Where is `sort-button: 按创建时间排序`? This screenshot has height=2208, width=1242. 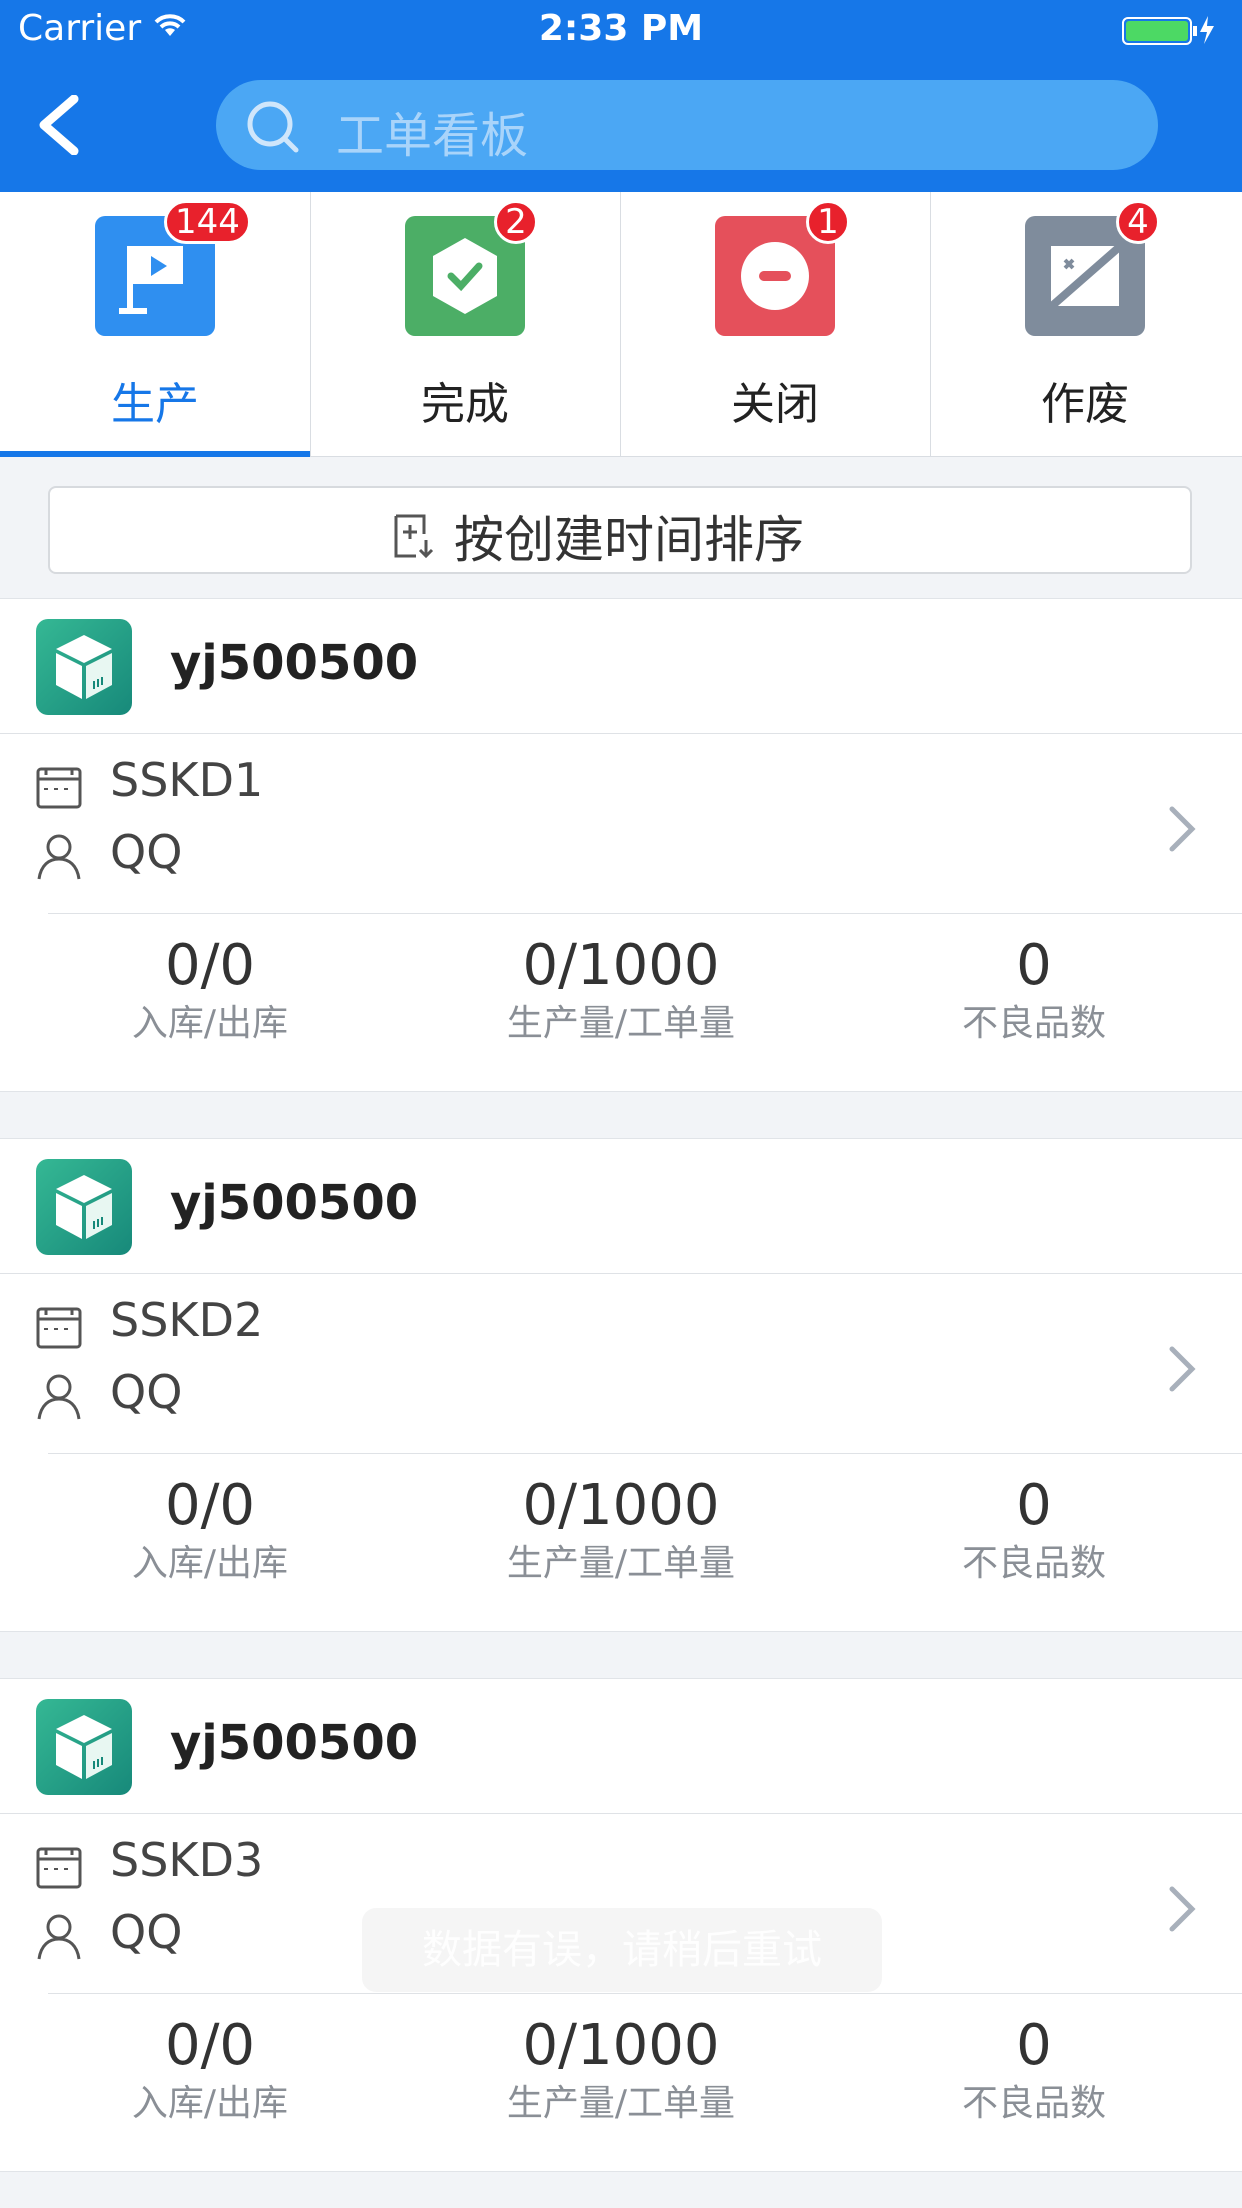 sort-button: 按创建时间排序 is located at coordinates (620, 530).